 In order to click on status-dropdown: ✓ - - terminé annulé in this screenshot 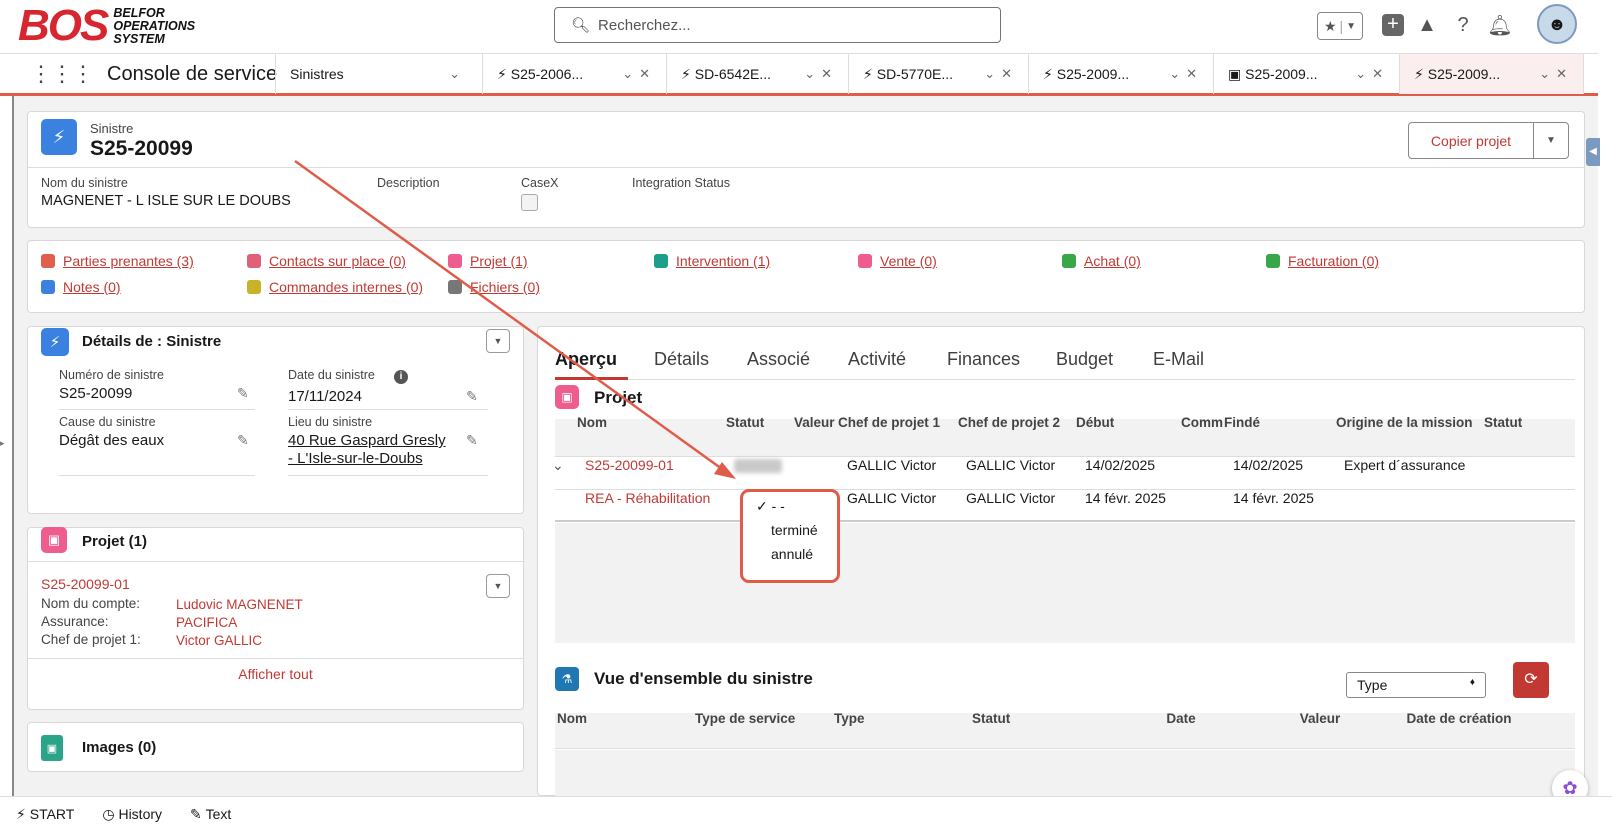, I will do `click(790, 536)`.